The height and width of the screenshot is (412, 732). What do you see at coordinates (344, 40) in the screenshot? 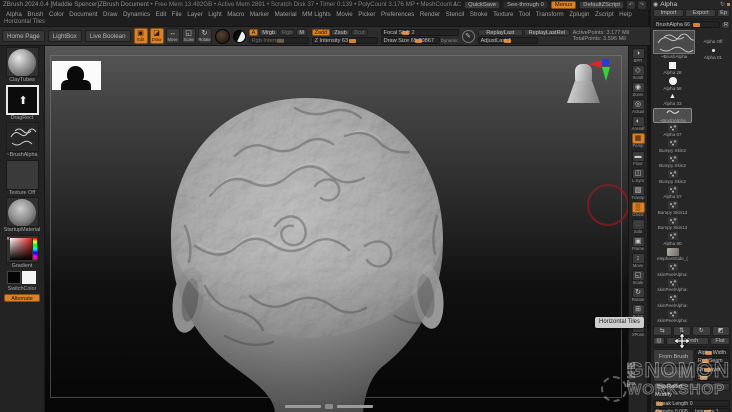
I see `z-intensity-slider: Z Intensity 63` at bounding box center [344, 40].